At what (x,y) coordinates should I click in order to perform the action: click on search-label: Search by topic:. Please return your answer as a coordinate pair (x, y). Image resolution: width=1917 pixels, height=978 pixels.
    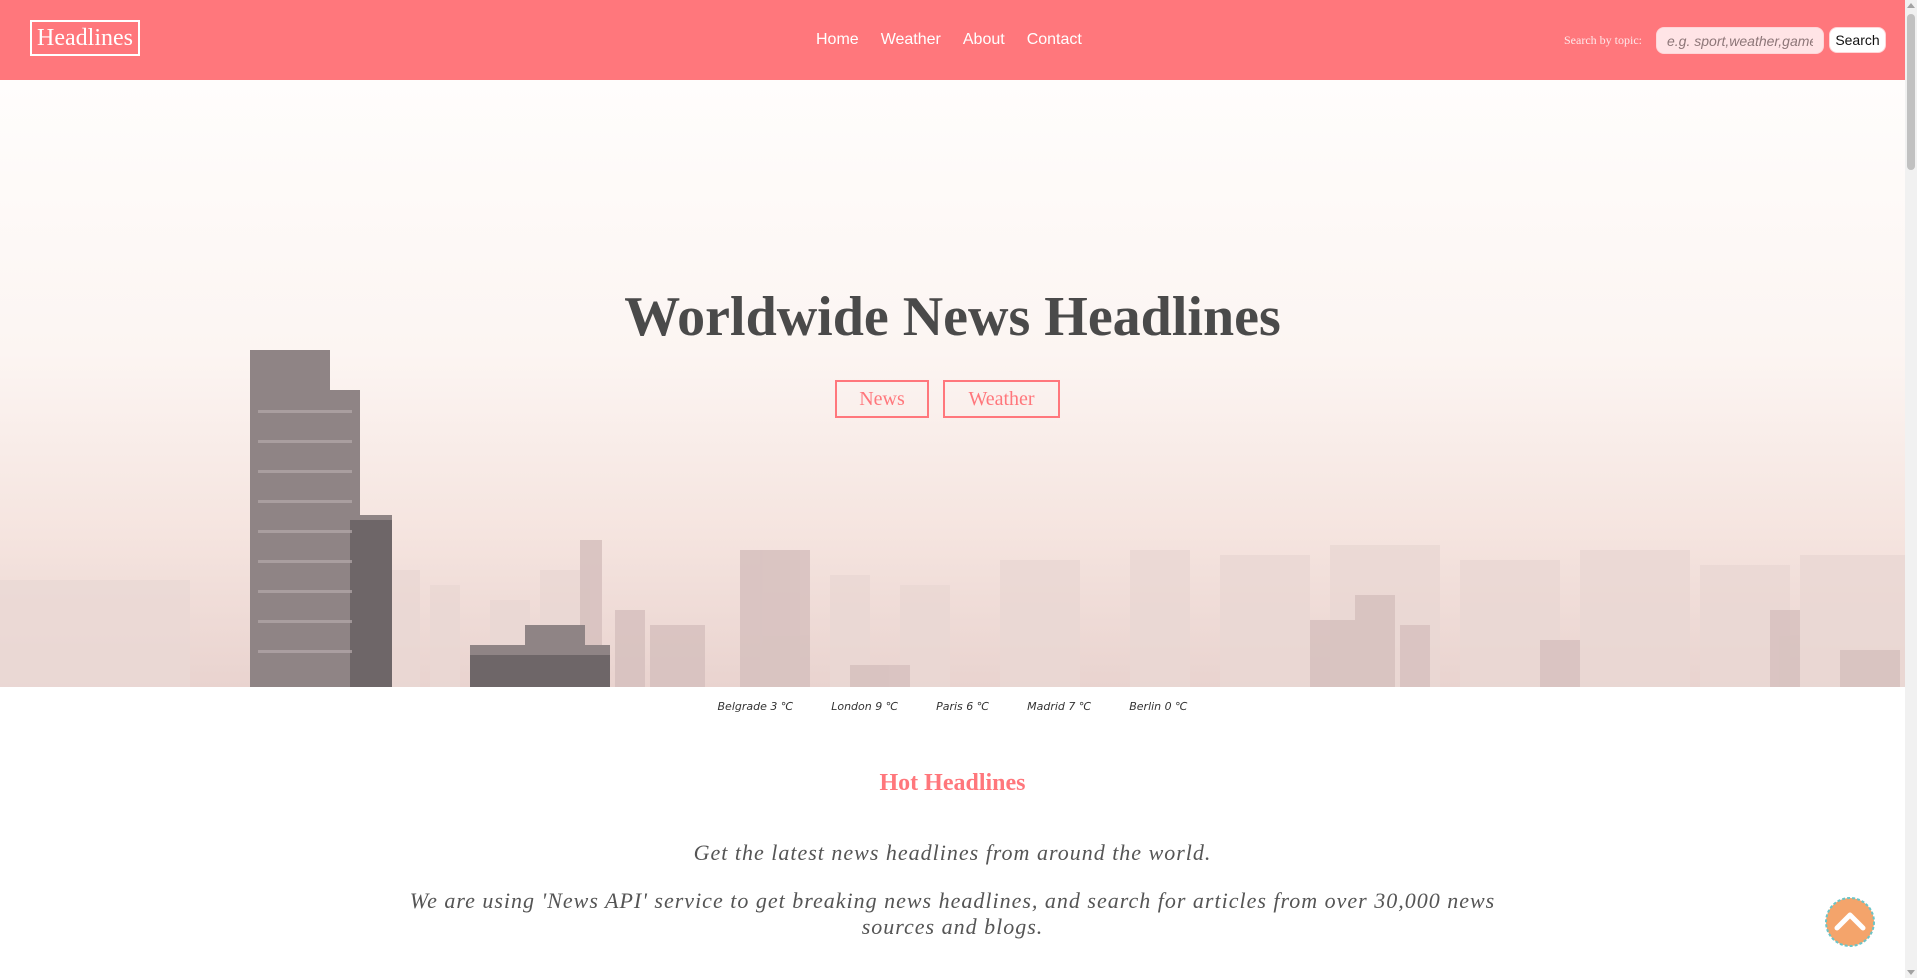
    Looking at the image, I should click on (1603, 40).